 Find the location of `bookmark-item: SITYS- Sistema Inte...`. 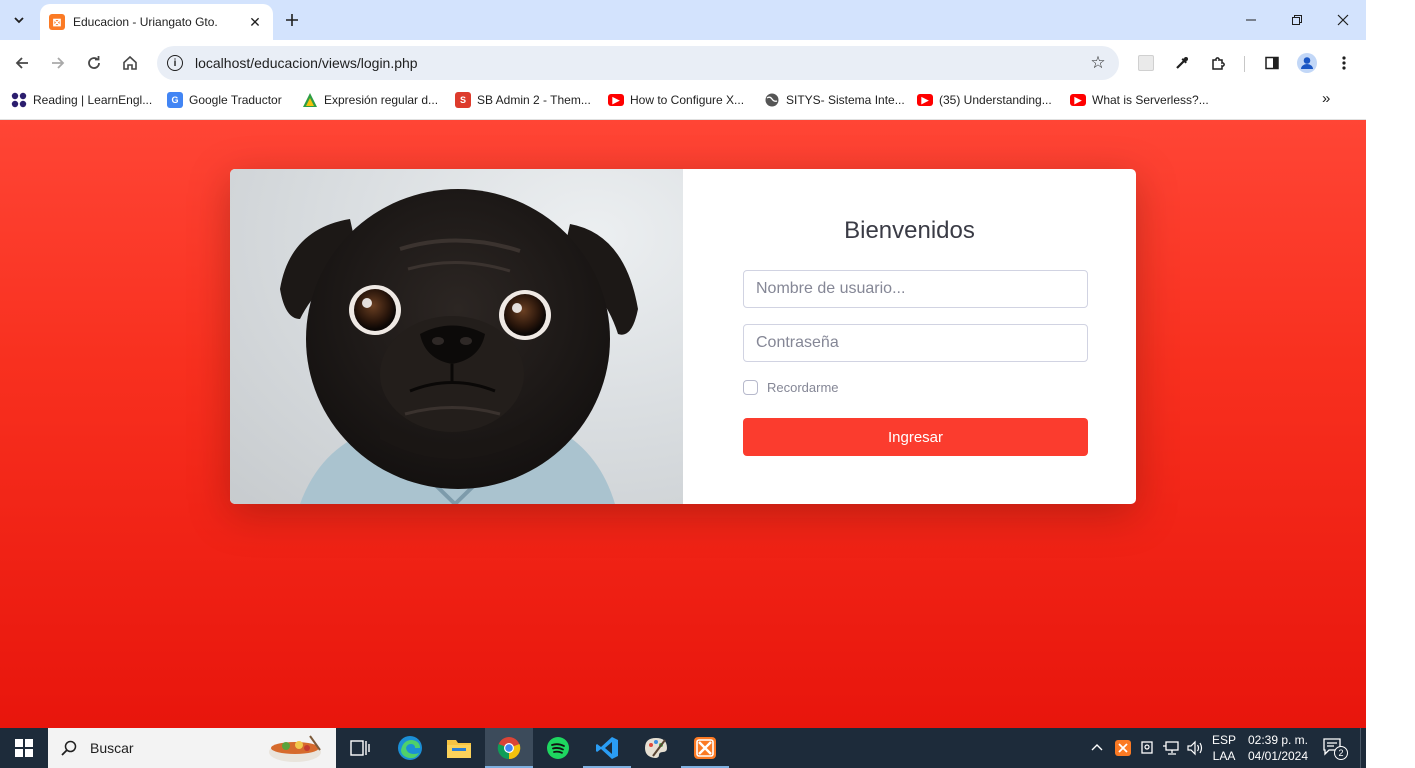

bookmark-item: SITYS- Sistema Inte... is located at coordinates (834, 100).